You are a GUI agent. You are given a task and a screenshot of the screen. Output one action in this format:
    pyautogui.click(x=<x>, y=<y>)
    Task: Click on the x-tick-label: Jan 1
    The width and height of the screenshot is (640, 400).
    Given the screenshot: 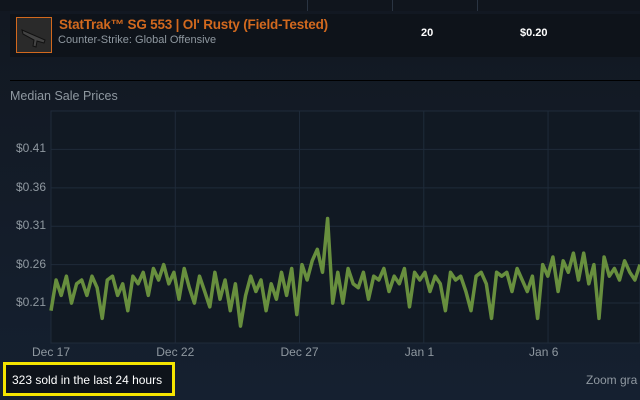 What is the action you would take?
    pyautogui.click(x=419, y=352)
    